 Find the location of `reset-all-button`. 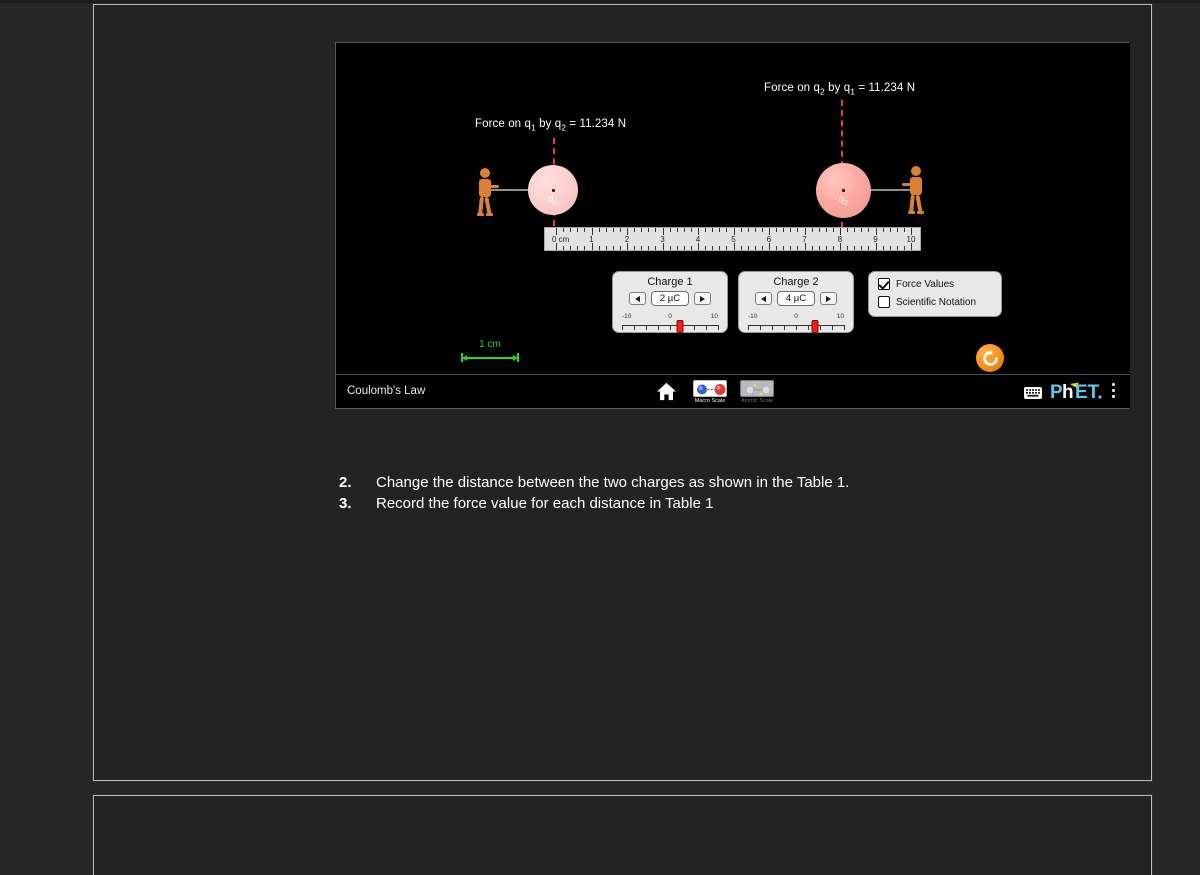

reset-all-button is located at coordinates (990, 358).